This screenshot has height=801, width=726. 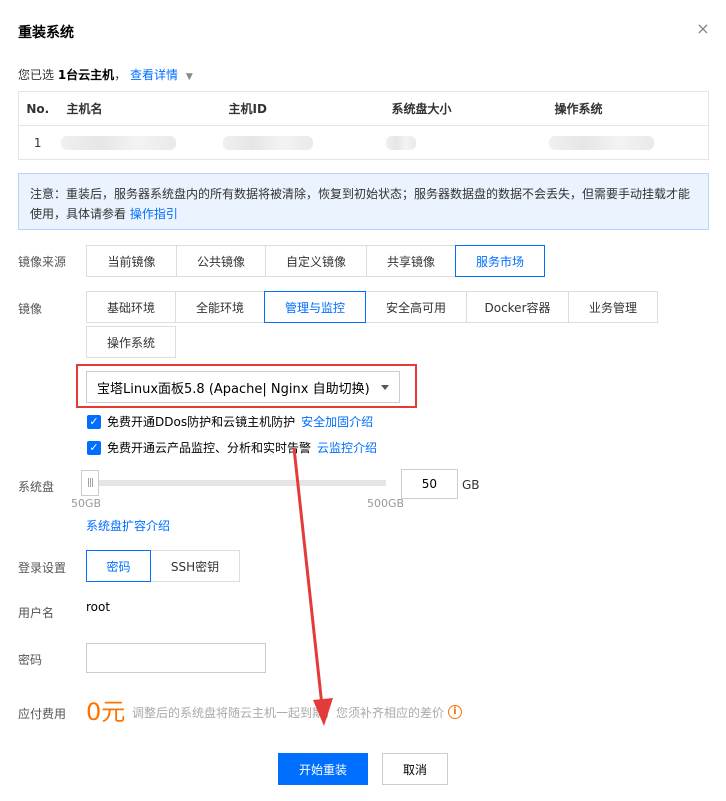 What do you see at coordinates (94, 421) in the screenshot?
I see `ddos-checkbox: ✓` at bounding box center [94, 421].